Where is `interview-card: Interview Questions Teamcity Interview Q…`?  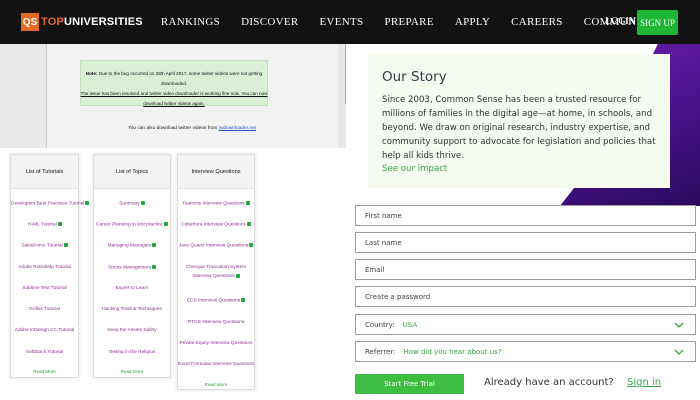
interview-card: Interview Questions Teamcity Interview Q… is located at coordinates (216, 272).